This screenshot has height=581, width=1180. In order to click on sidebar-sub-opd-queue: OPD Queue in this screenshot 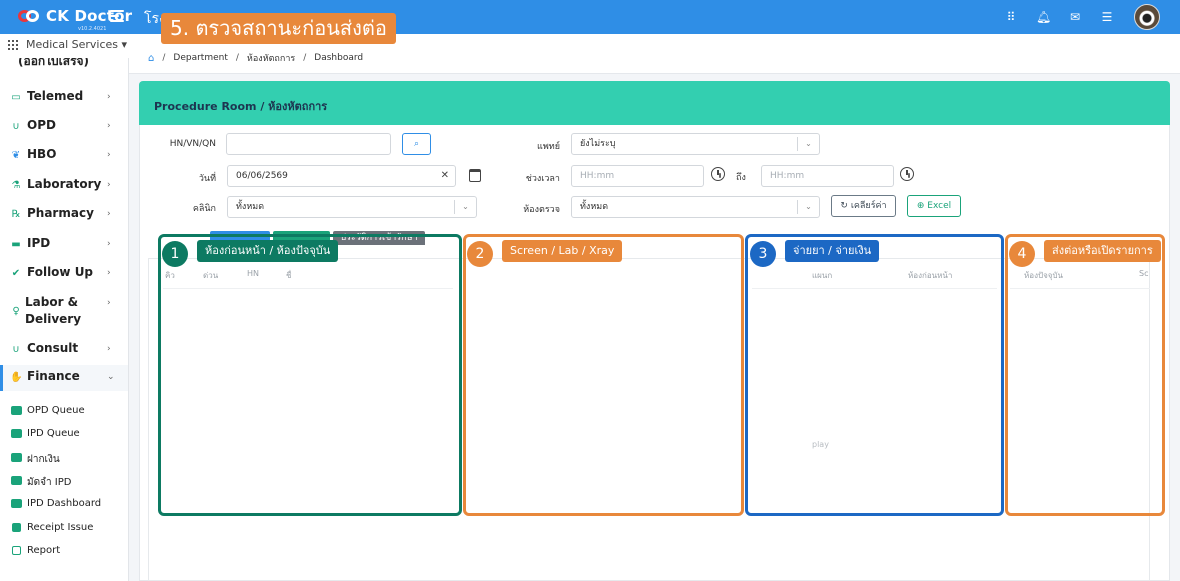, I will do `click(64, 412)`.